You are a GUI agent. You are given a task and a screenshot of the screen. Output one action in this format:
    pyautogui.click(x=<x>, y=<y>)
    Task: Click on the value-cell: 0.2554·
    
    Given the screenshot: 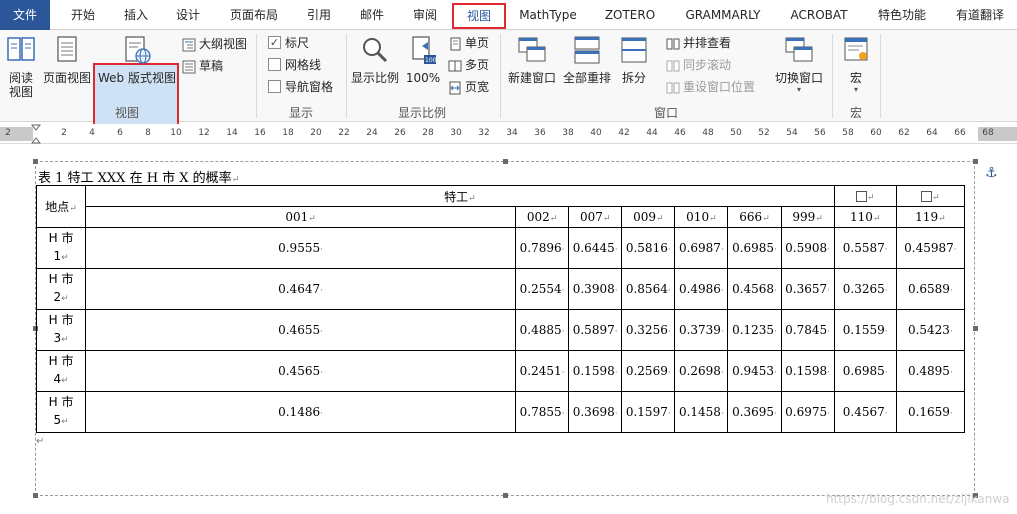 What is the action you would take?
    pyautogui.click(x=542, y=289)
    